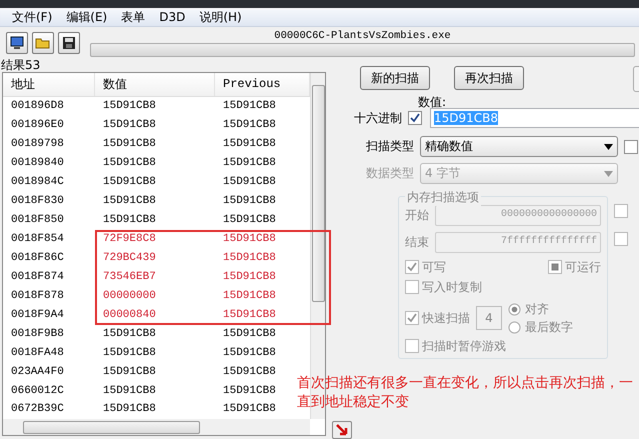 This screenshot has height=439, width=639. What do you see at coordinates (129, 276) in the screenshot?
I see `table-cell-text: 73546EB7` at bounding box center [129, 276].